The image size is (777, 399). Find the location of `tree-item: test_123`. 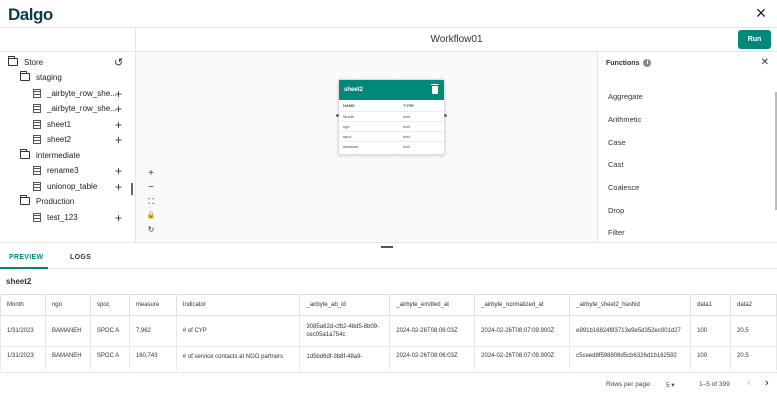

tree-item: test_123 is located at coordinates (55, 217).